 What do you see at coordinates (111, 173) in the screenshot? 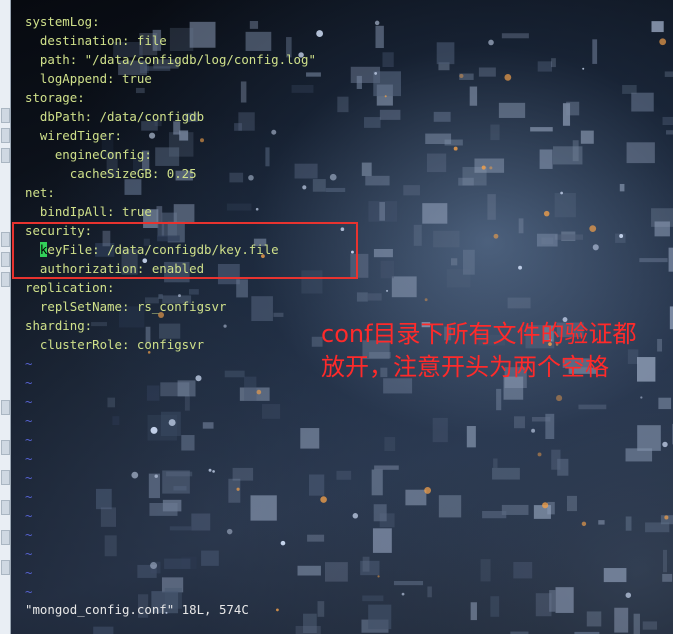
I see `config-line: cacheSizeGB: 0.25` at bounding box center [111, 173].